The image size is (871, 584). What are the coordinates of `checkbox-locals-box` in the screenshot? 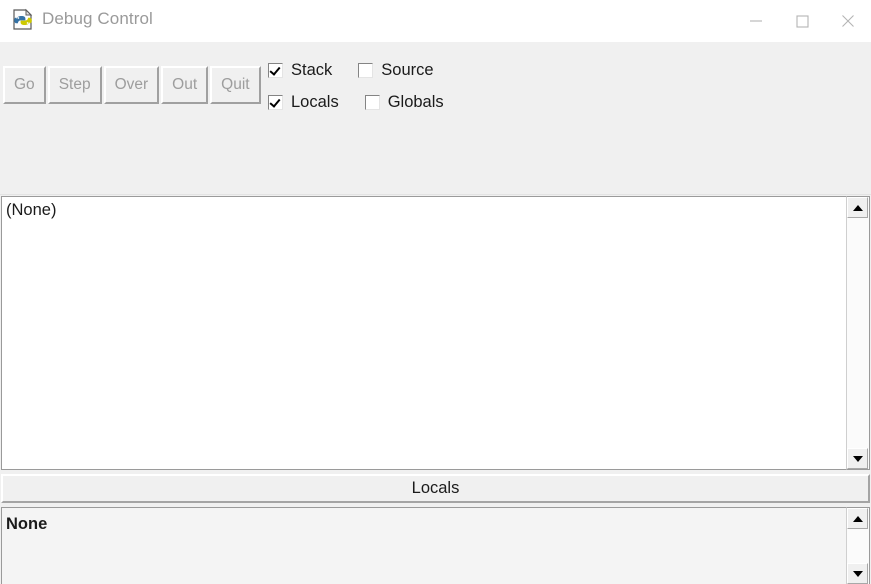 It's located at (275, 102).